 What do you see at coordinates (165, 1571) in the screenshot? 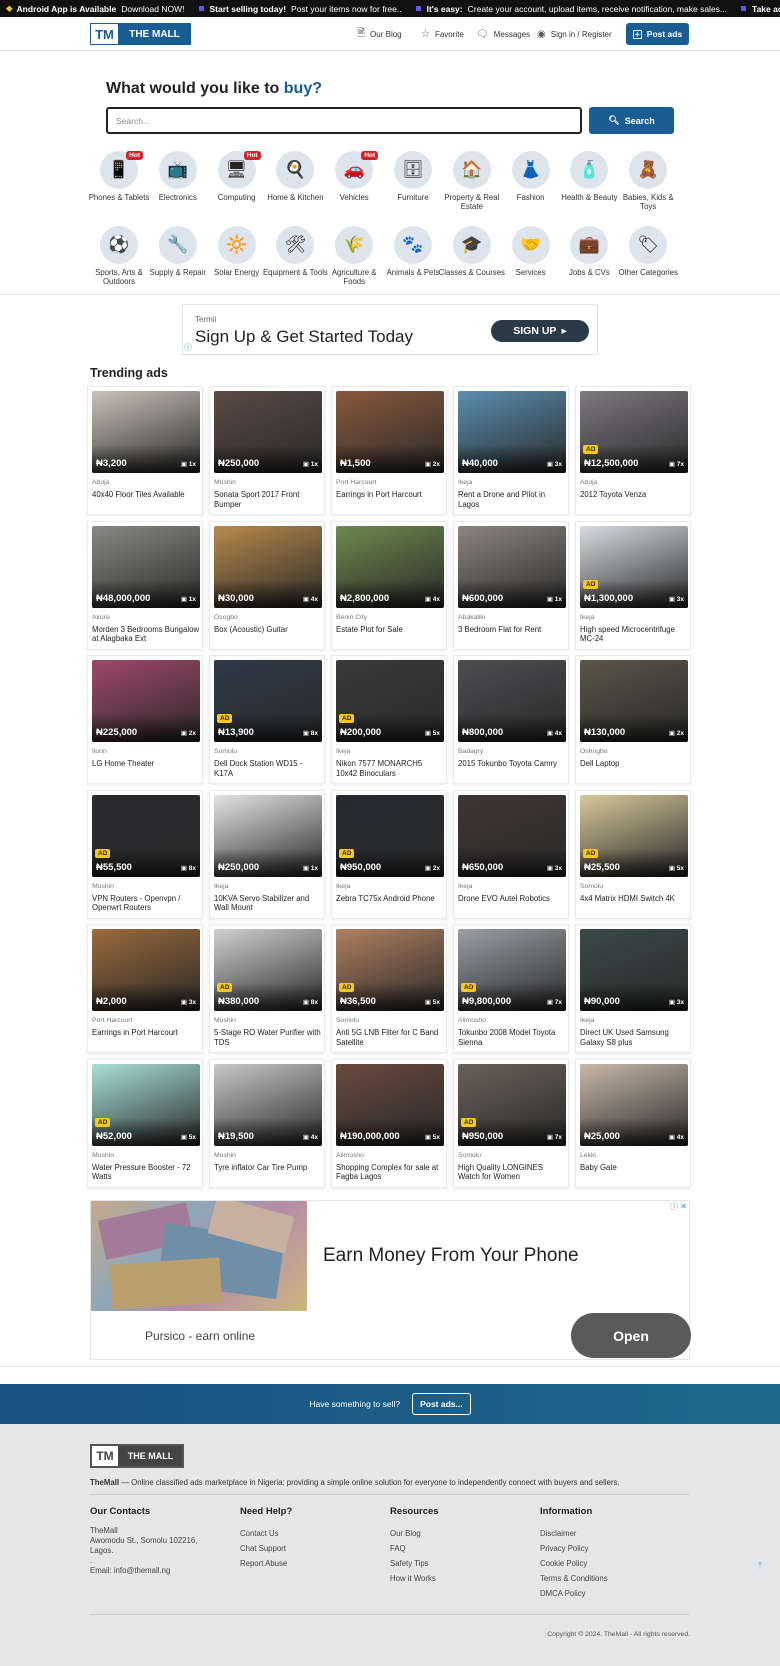
I see `footer-email: Email: info@themall.ng` at bounding box center [165, 1571].